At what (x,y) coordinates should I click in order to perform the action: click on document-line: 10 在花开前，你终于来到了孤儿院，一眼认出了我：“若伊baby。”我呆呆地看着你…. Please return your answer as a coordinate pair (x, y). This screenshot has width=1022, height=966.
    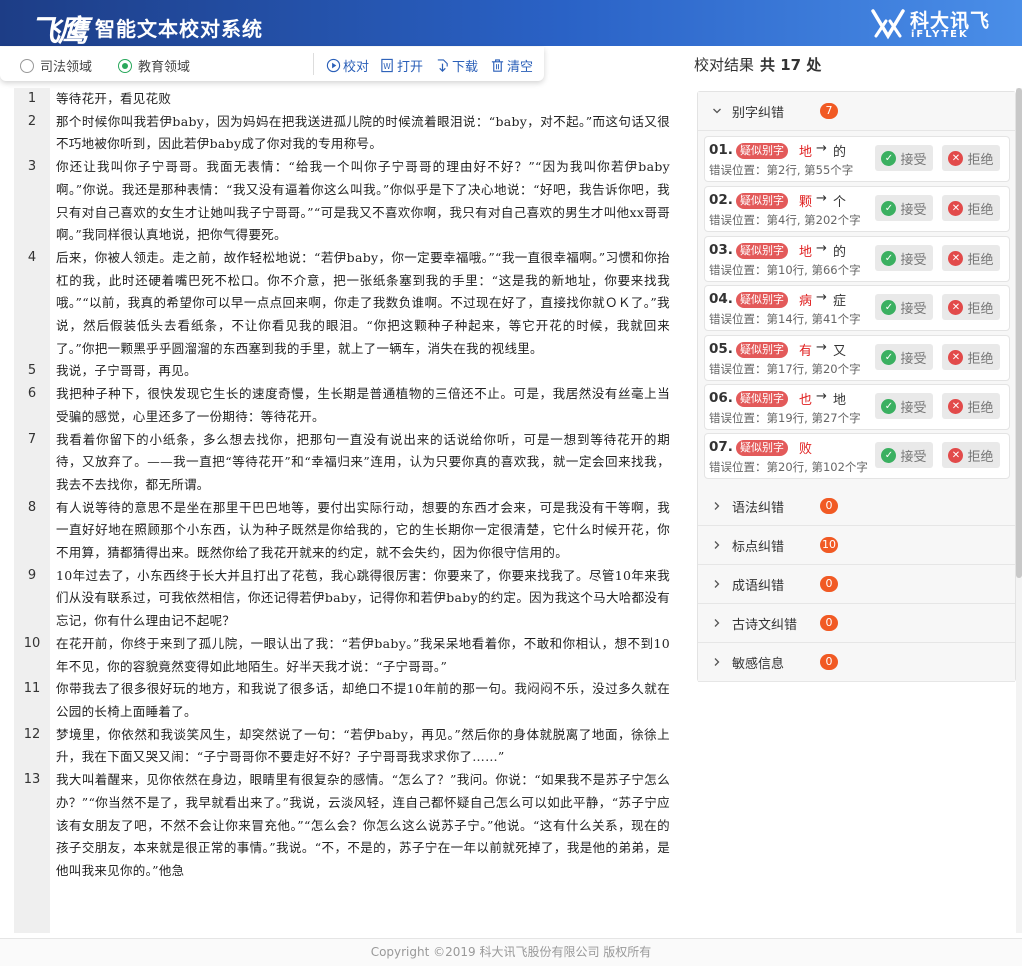
    Looking at the image, I should click on (344, 655).